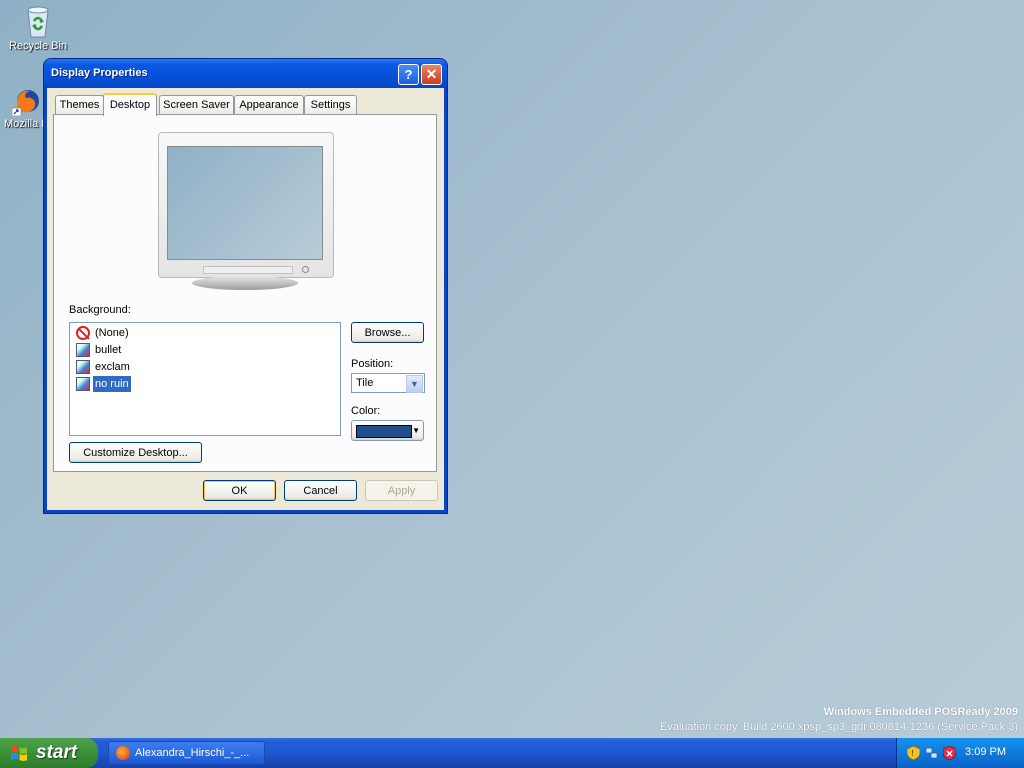 This screenshot has height=768, width=1024. I want to click on close-icon: ✕, so click(431, 74).